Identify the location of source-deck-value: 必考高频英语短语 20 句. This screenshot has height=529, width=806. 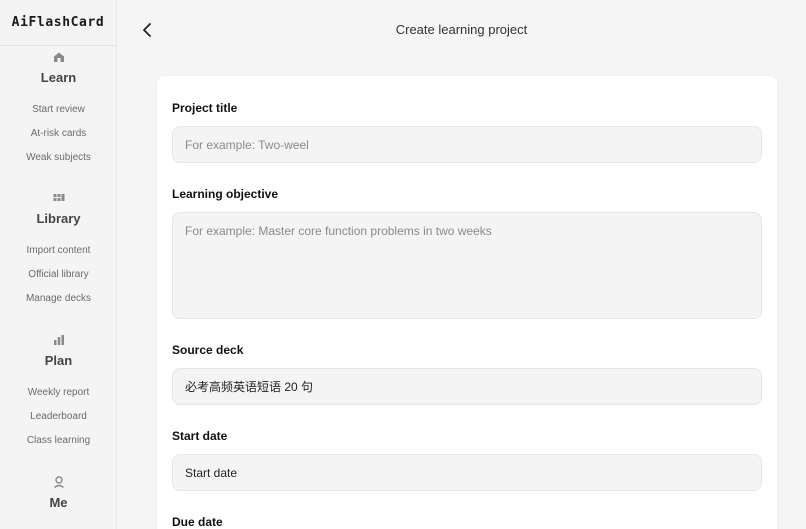
(249, 387).